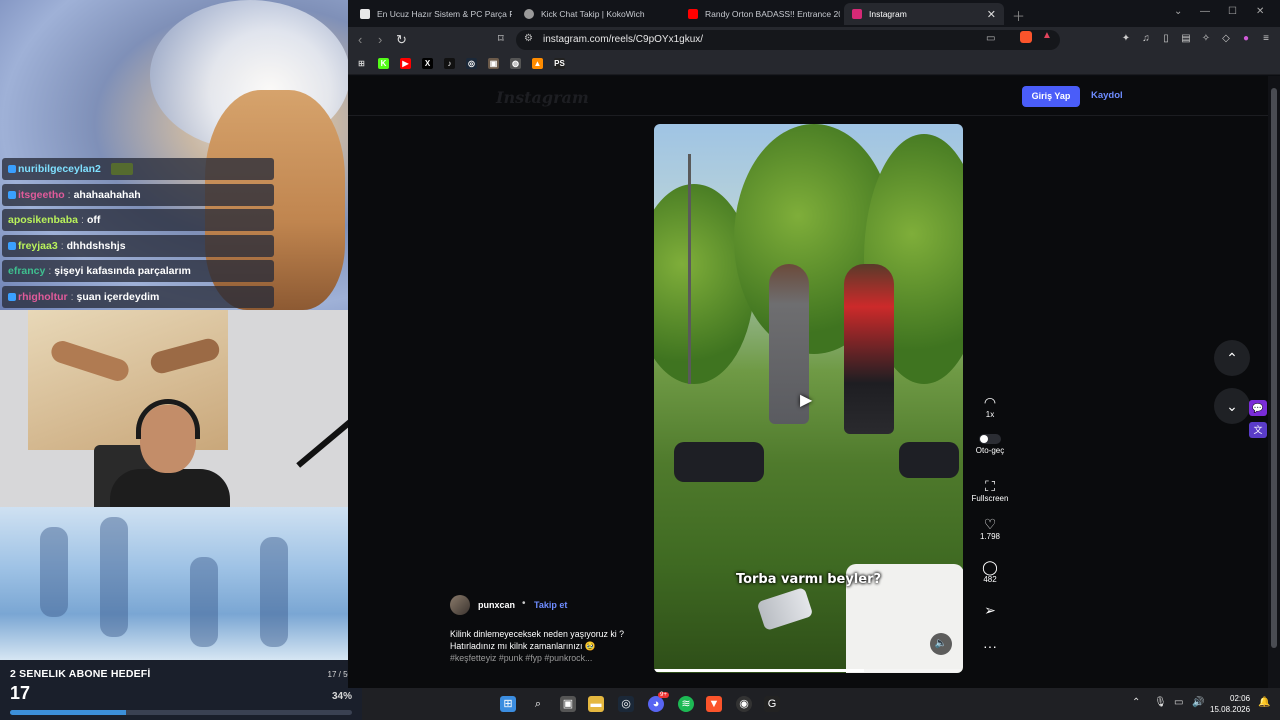  Describe the element at coordinates (924, 14) in the screenshot. I see `tab-instagram: Instagram ✕` at that location.